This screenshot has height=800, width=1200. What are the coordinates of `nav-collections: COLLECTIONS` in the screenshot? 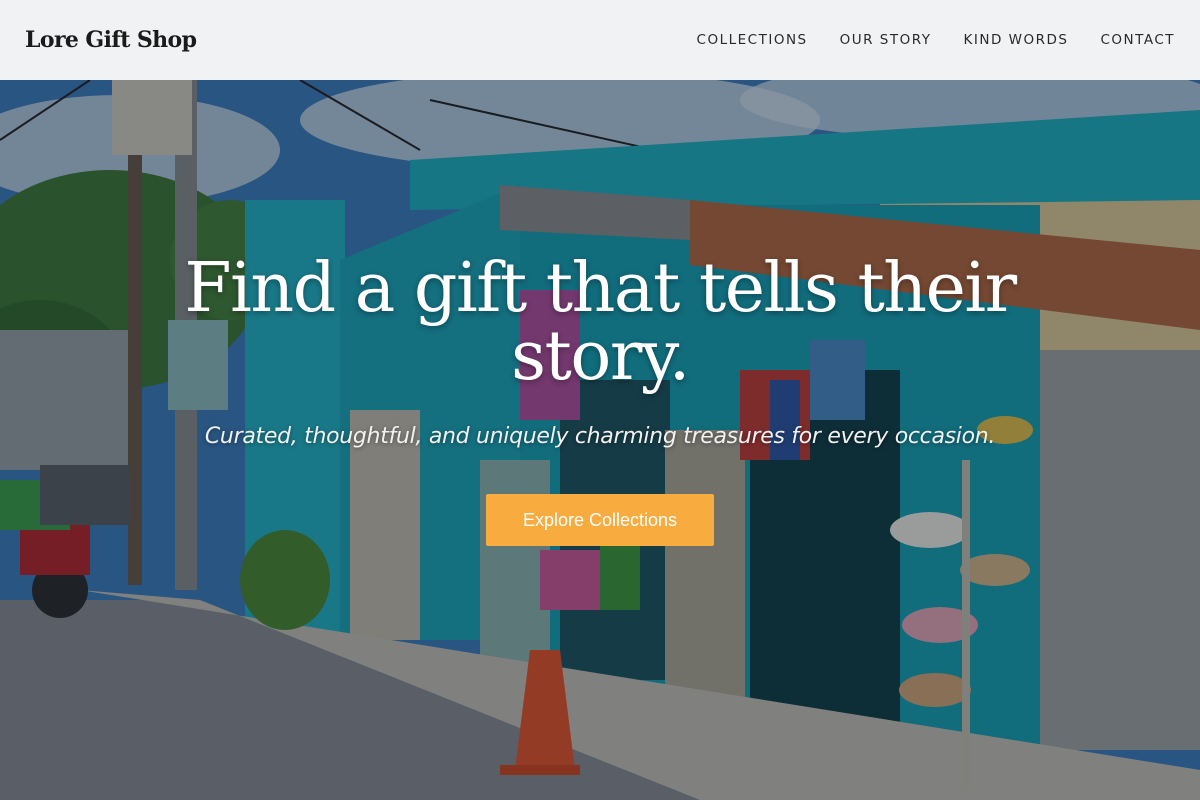 It's located at (752, 40).